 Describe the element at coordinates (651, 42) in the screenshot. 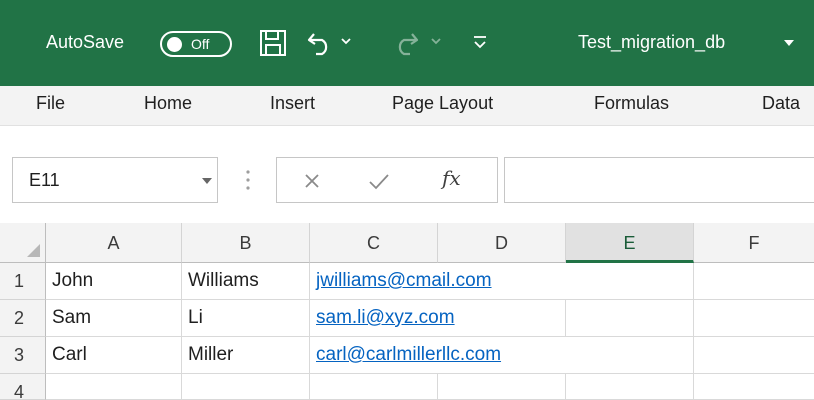

I see `document-title: Test_migration_db` at that location.